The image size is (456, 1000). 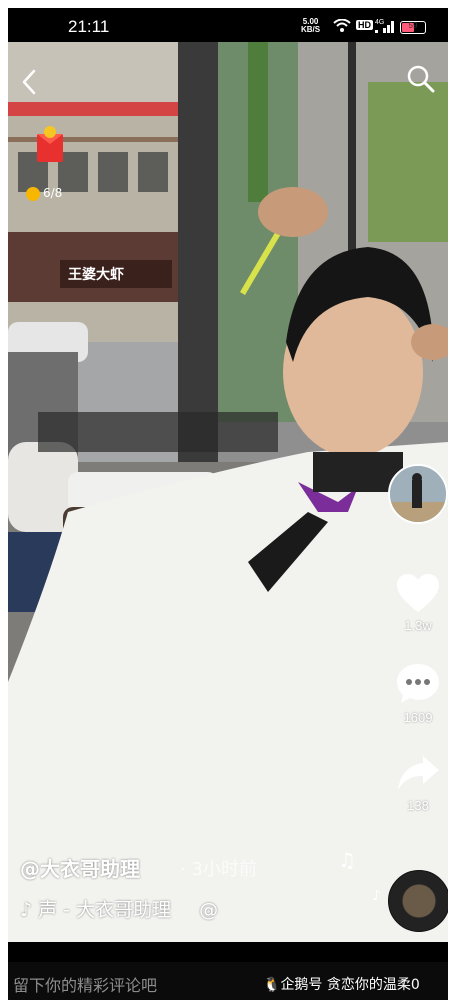 I want to click on watermark: 🐧企鹅号 贪恋你的温柔0, so click(x=341, y=984).